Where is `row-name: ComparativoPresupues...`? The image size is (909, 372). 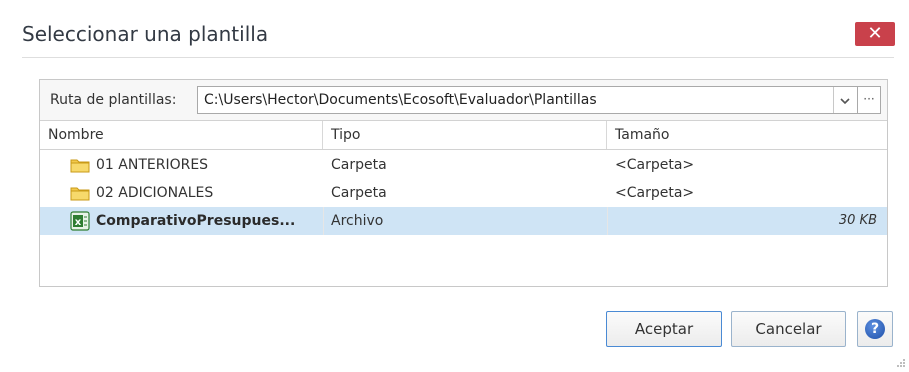 row-name: ComparativoPresupues... is located at coordinates (196, 221).